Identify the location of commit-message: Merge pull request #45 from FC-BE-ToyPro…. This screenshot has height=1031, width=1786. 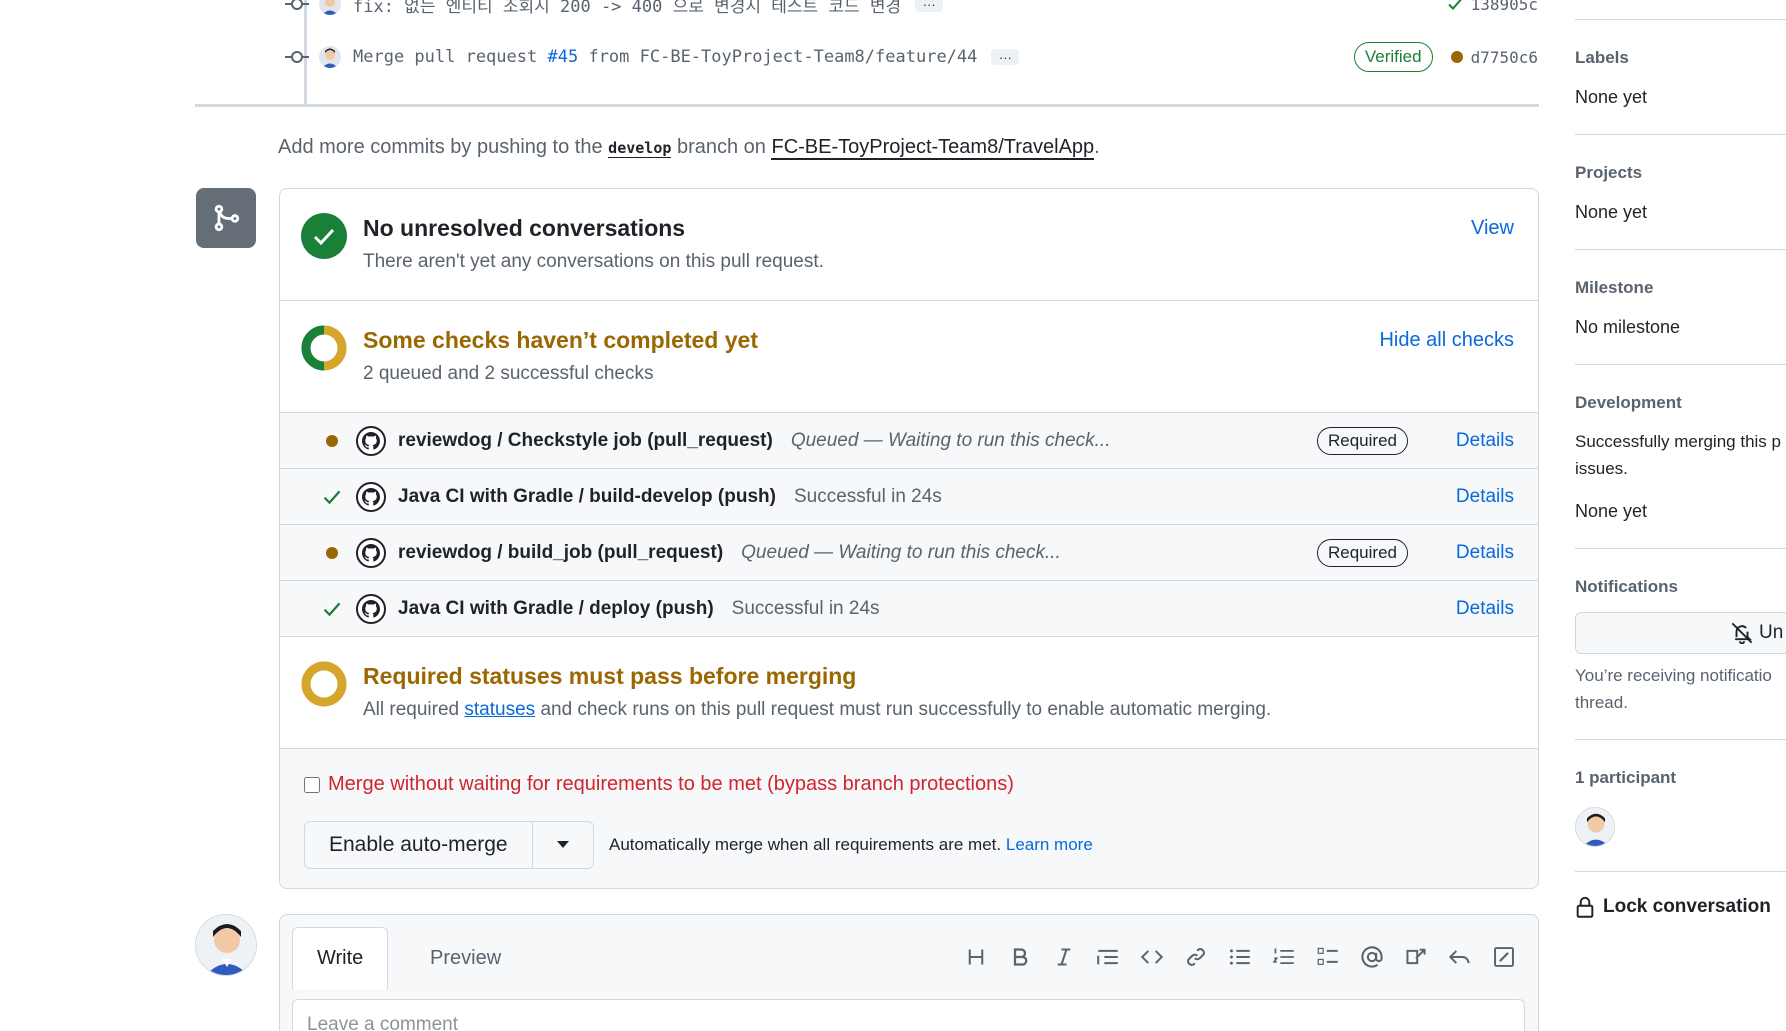
(665, 57).